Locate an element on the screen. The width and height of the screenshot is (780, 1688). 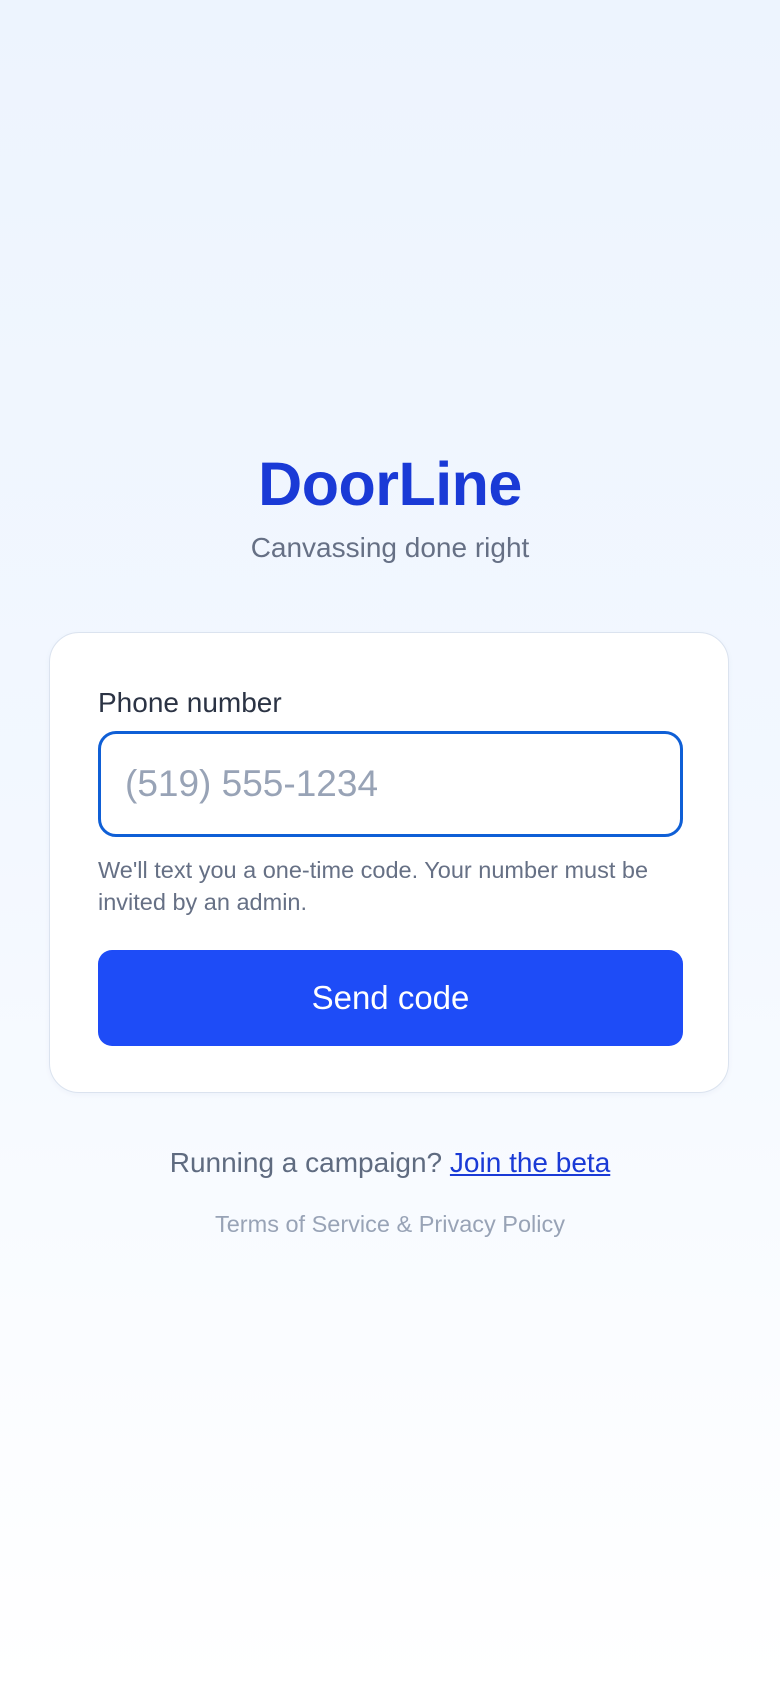
legal-links: Terms of Service & Privacy Policy is located at coordinates (390, 1224).